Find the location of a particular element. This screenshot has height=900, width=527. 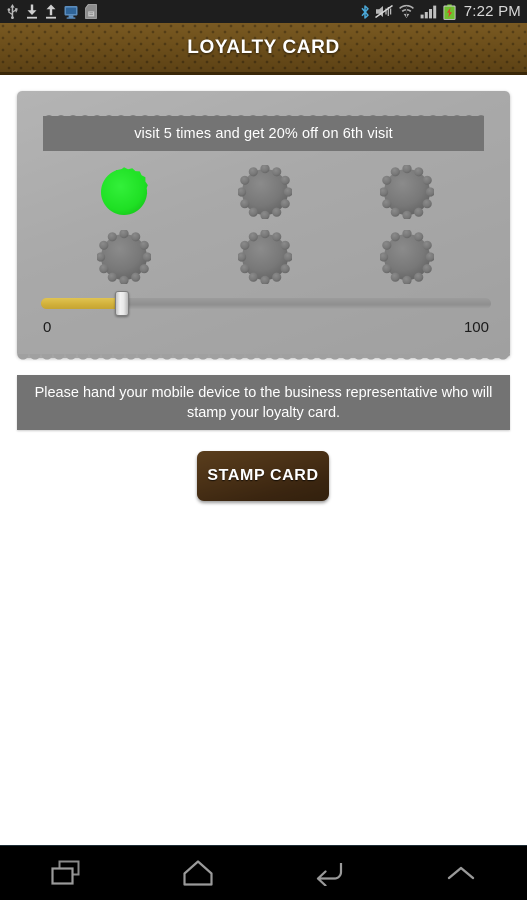

stamp-grid is located at coordinates (265, 224).